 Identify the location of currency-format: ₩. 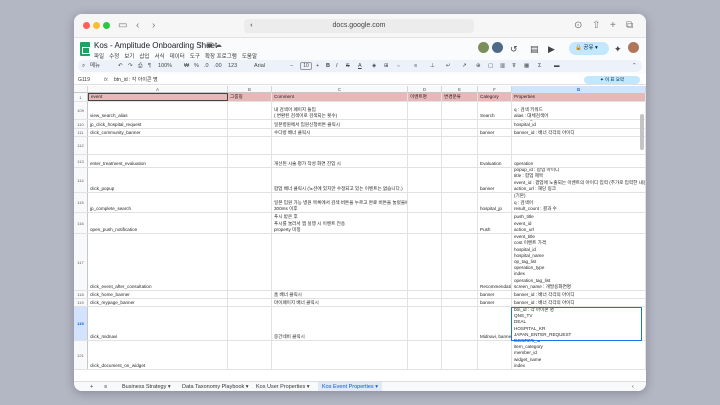
(186, 66).